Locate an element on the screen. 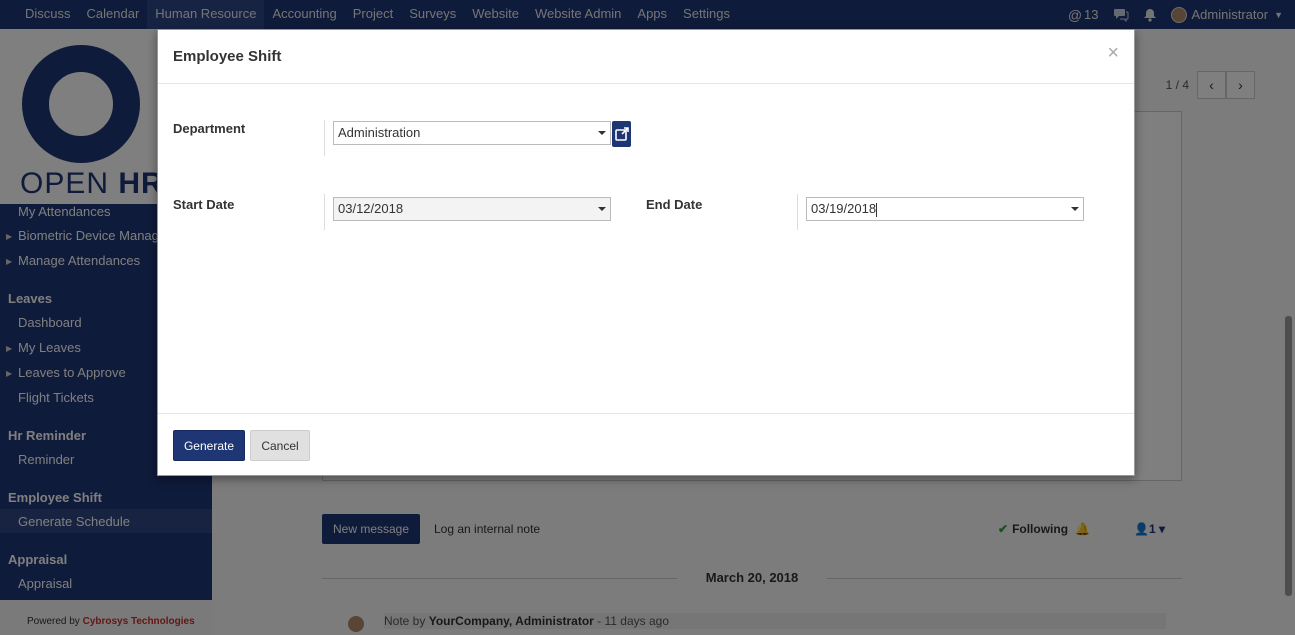 The image size is (1295, 635). cancel-button: Cancel is located at coordinates (280, 445).